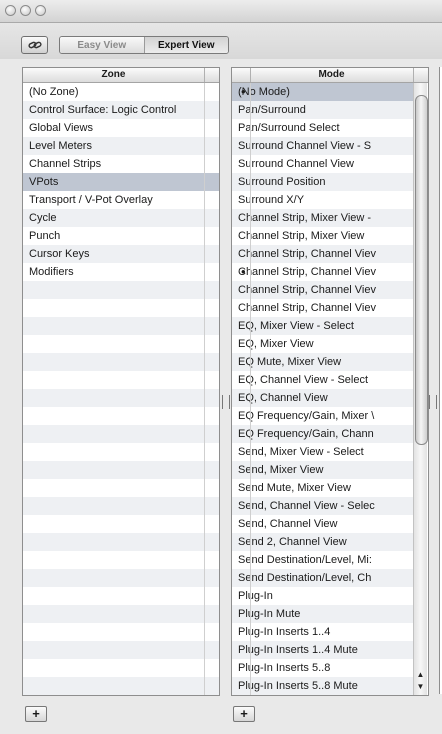 The height and width of the screenshot is (734, 442). Describe the element at coordinates (102, 45) in the screenshot. I see `easy-view-tab: Easy View` at that location.